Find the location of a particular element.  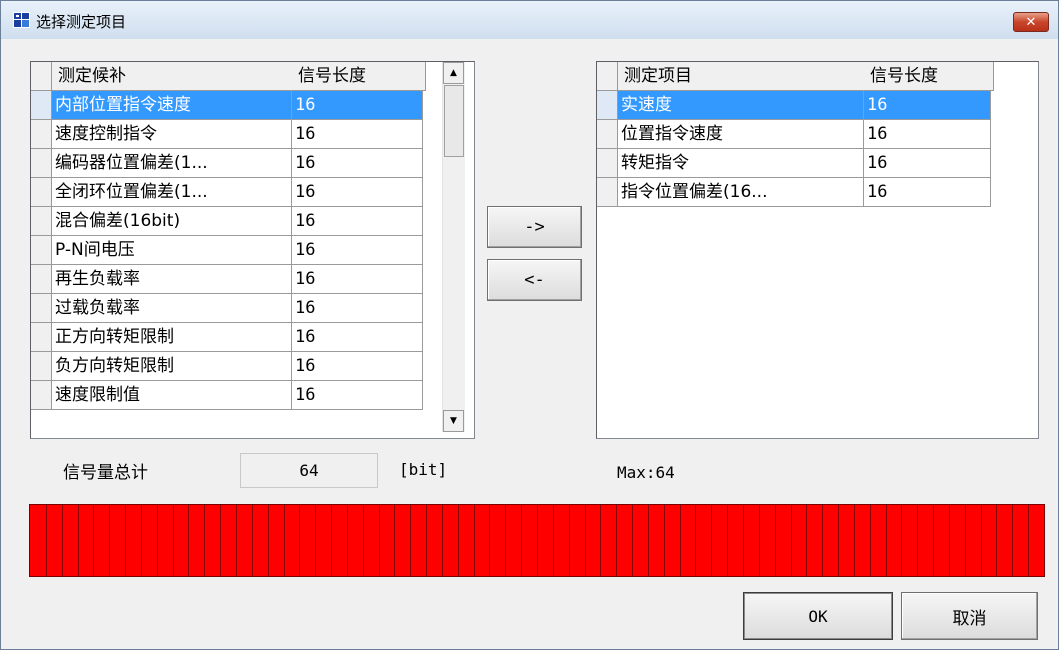

column-header-name: 测定候补 is located at coordinates (173, 76).